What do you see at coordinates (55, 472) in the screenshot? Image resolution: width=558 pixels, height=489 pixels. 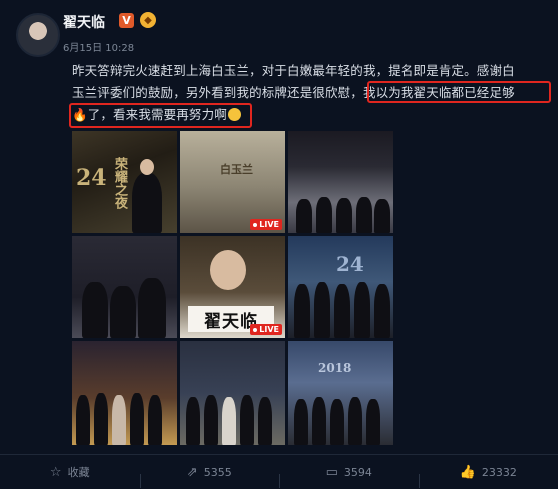 I see `star-icon: ☆` at bounding box center [55, 472].